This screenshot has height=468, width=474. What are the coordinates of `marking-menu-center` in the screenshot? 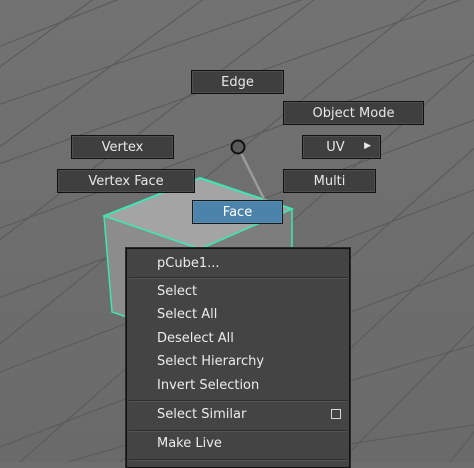 It's located at (238, 147).